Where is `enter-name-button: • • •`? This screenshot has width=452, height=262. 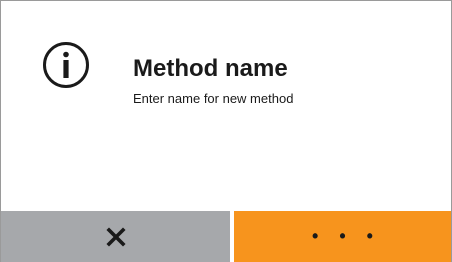 enter-name-button: • • • is located at coordinates (342, 236).